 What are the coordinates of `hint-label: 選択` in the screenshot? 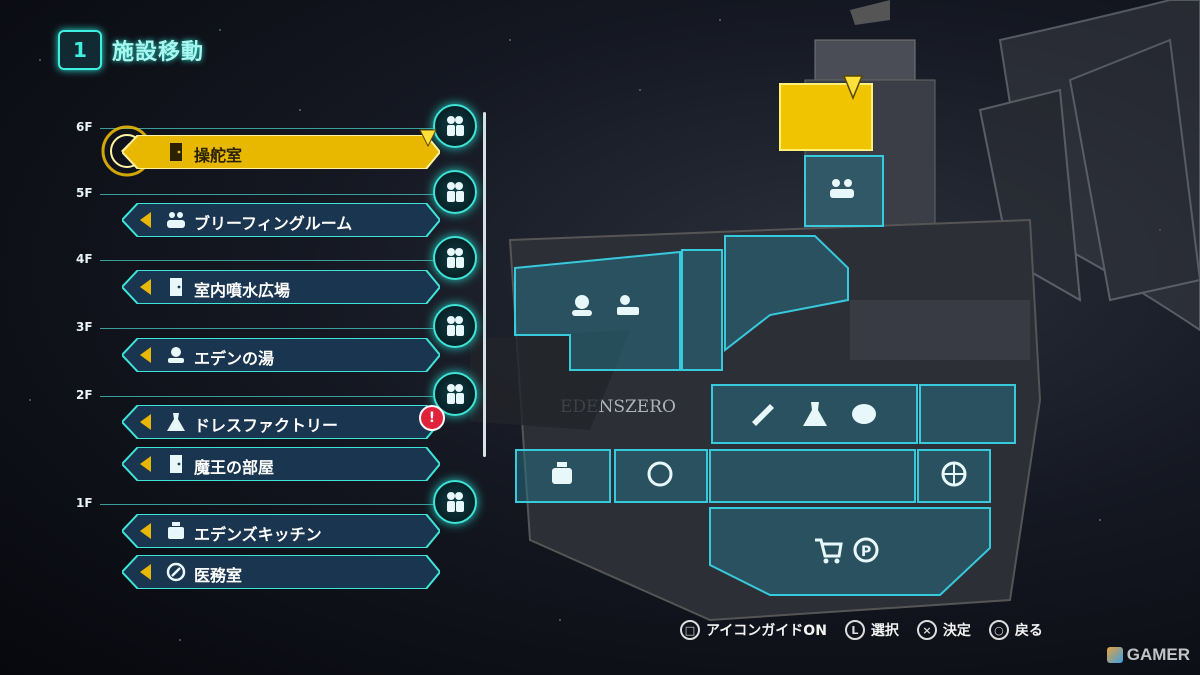 It's located at (884, 631).